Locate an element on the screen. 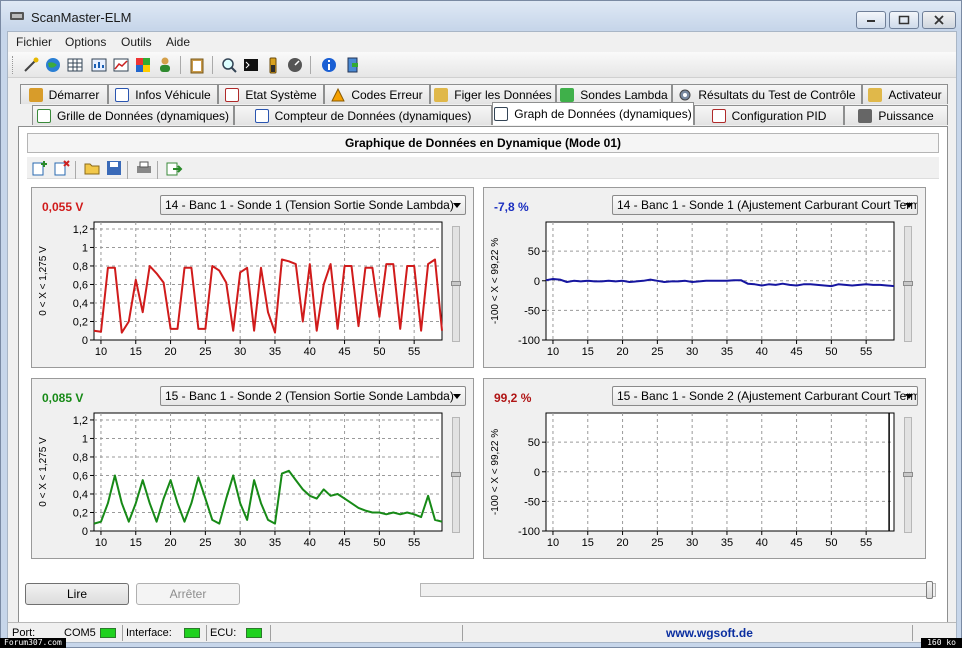 This screenshot has width=962, height=648. y-tick-label: 50 is located at coordinates (534, 252).